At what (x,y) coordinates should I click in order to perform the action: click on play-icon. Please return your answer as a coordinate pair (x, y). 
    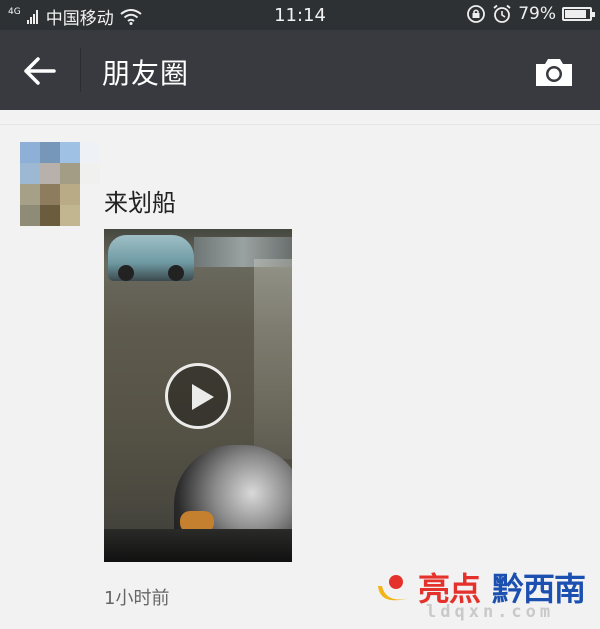
    Looking at the image, I should click on (198, 396).